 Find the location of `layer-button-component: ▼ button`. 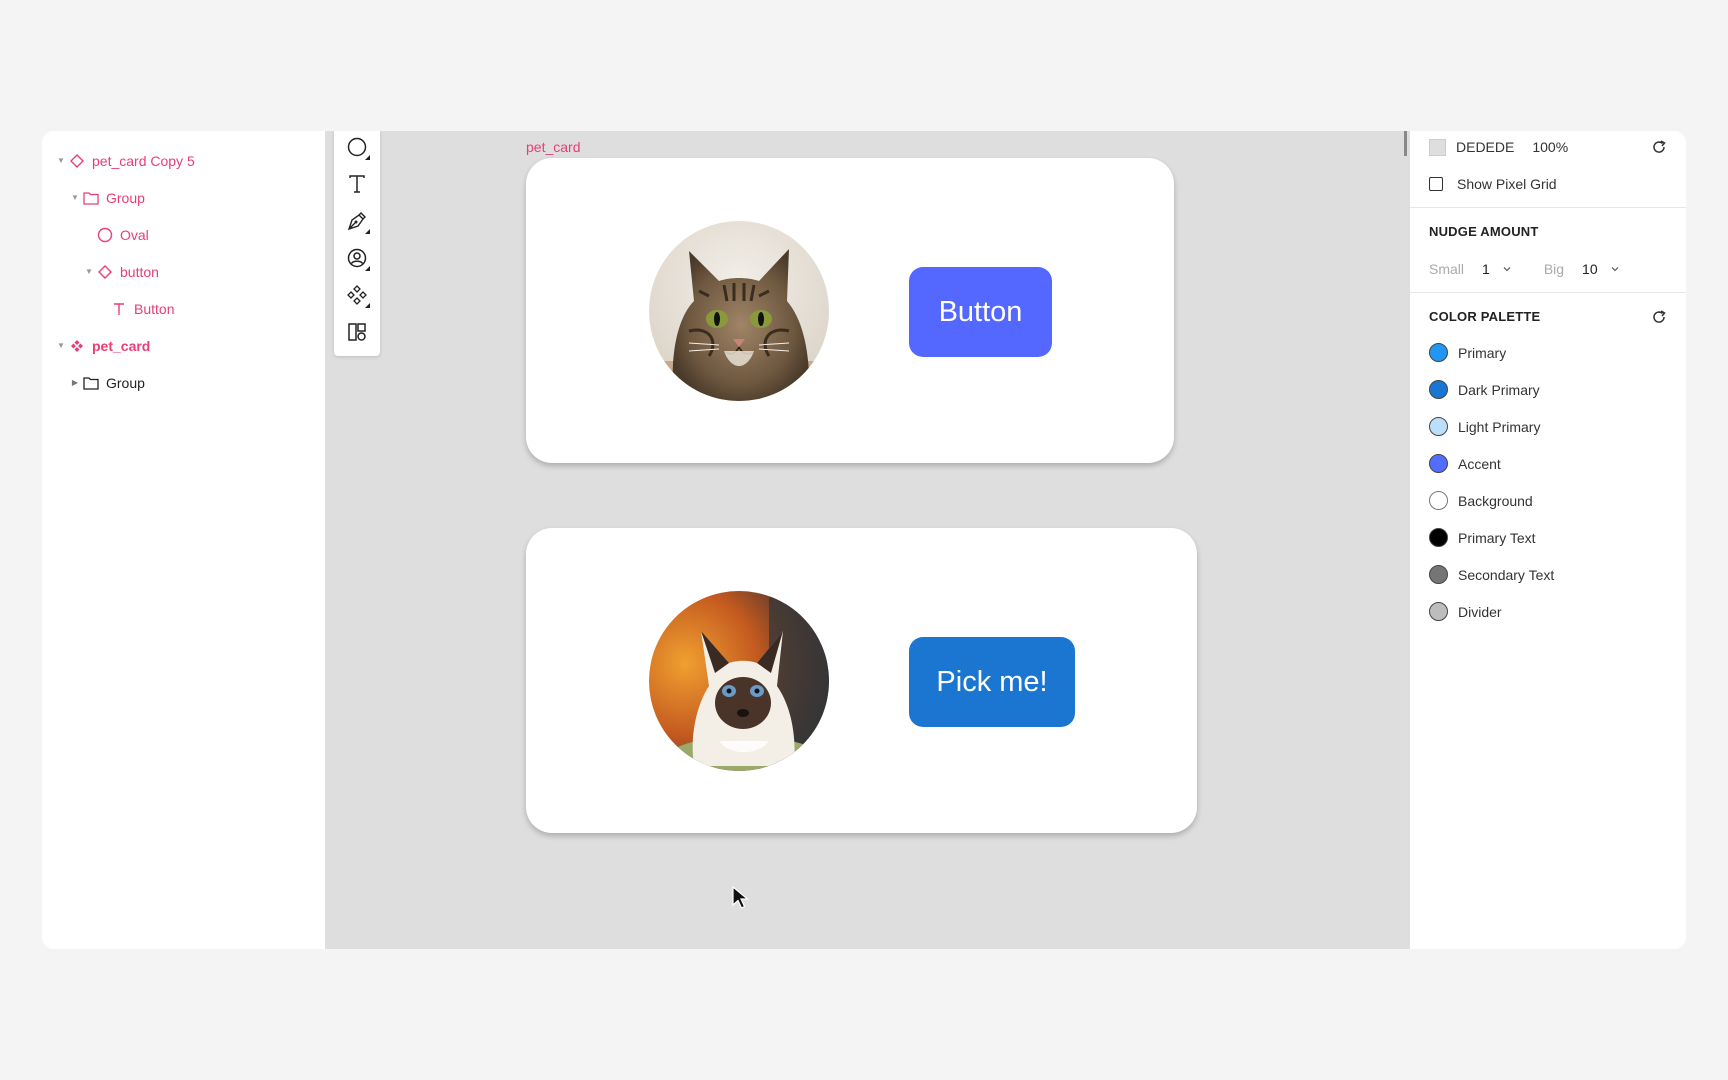

layer-button-component: ▼ button is located at coordinates (120, 271).